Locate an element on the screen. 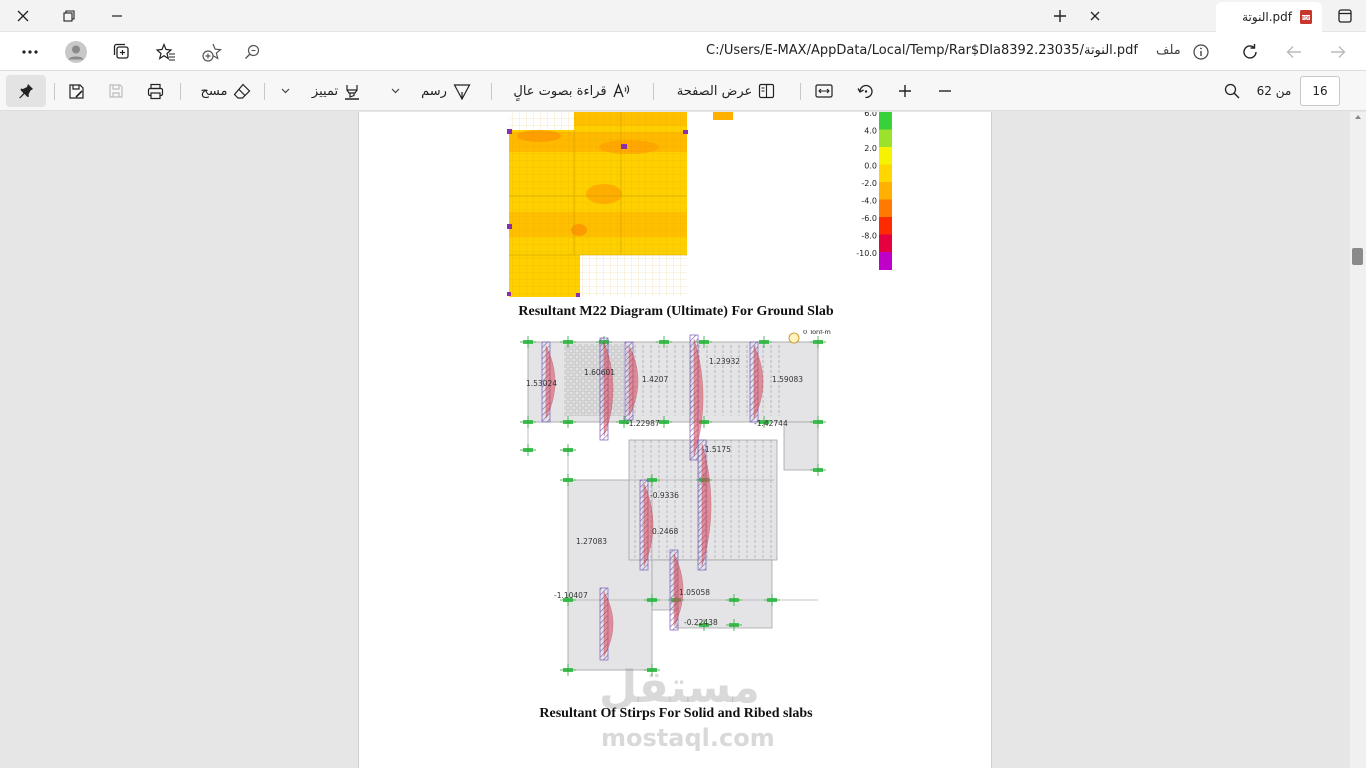 This screenshot has width=1366, height=768. info-icon is located at coordinates (1201, 52).